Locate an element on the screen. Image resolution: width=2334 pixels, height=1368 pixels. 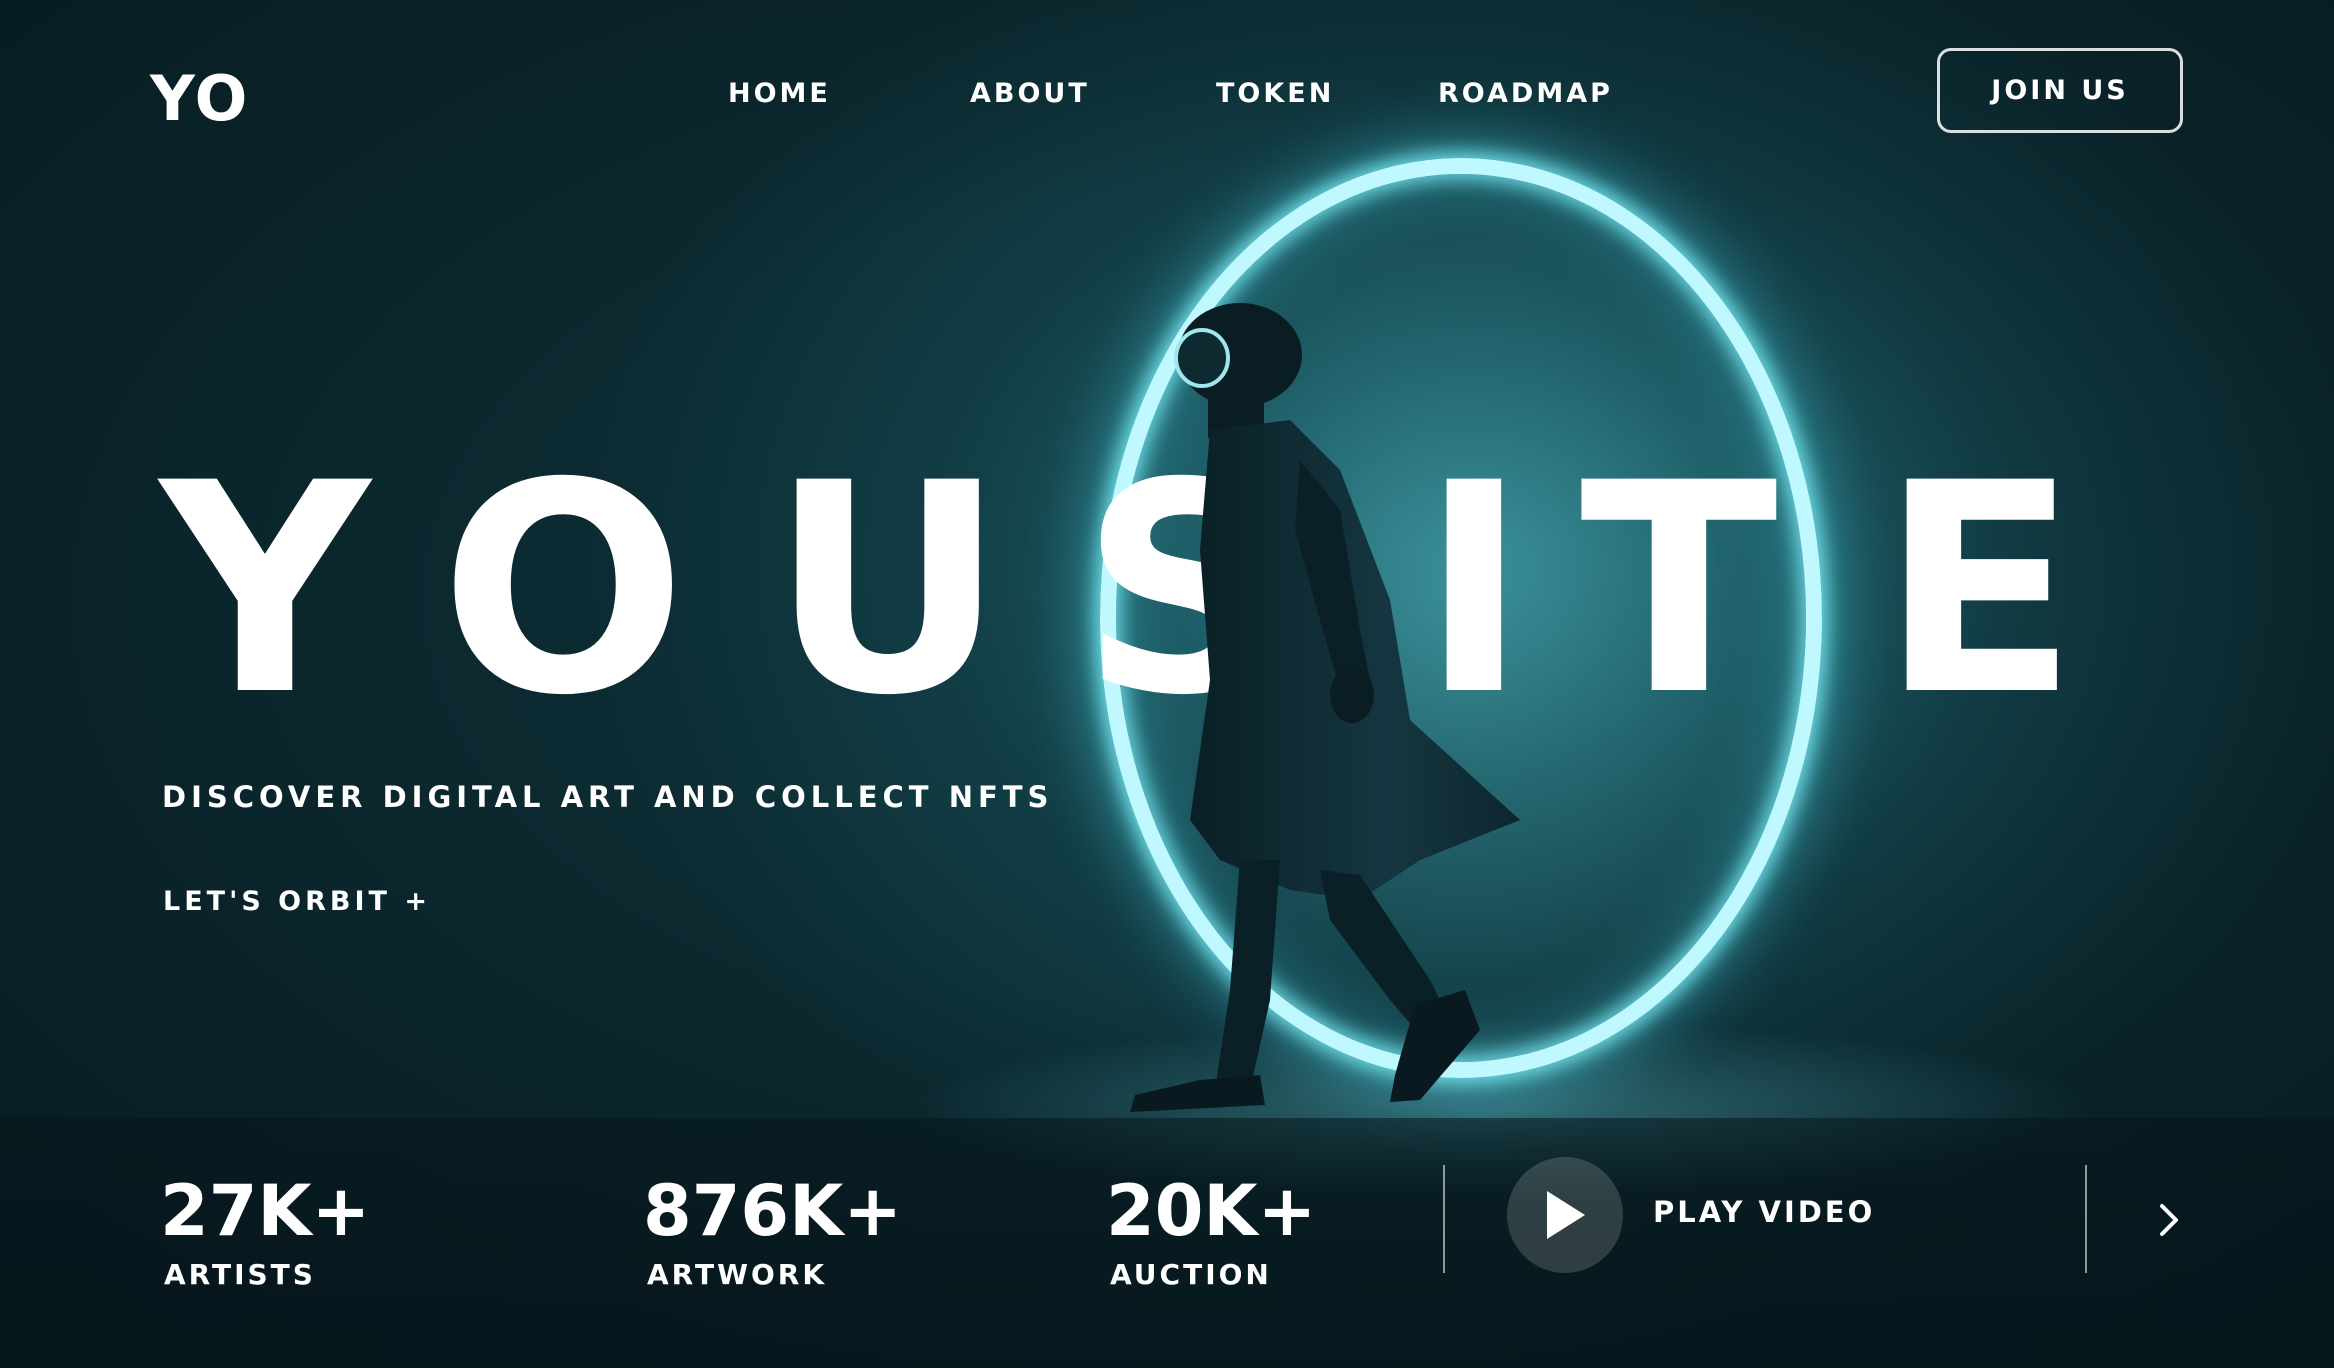
hero-title-letter: U is located at coordinates (888, 590).